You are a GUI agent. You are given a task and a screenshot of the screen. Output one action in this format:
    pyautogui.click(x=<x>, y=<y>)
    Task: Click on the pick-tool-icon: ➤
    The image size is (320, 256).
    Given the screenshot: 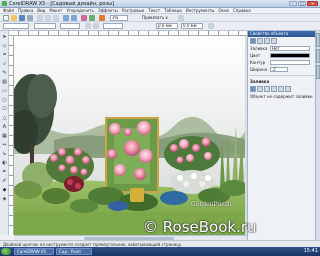 What is the action you would take?
    pyautogui.click(x=4, y=36)
    